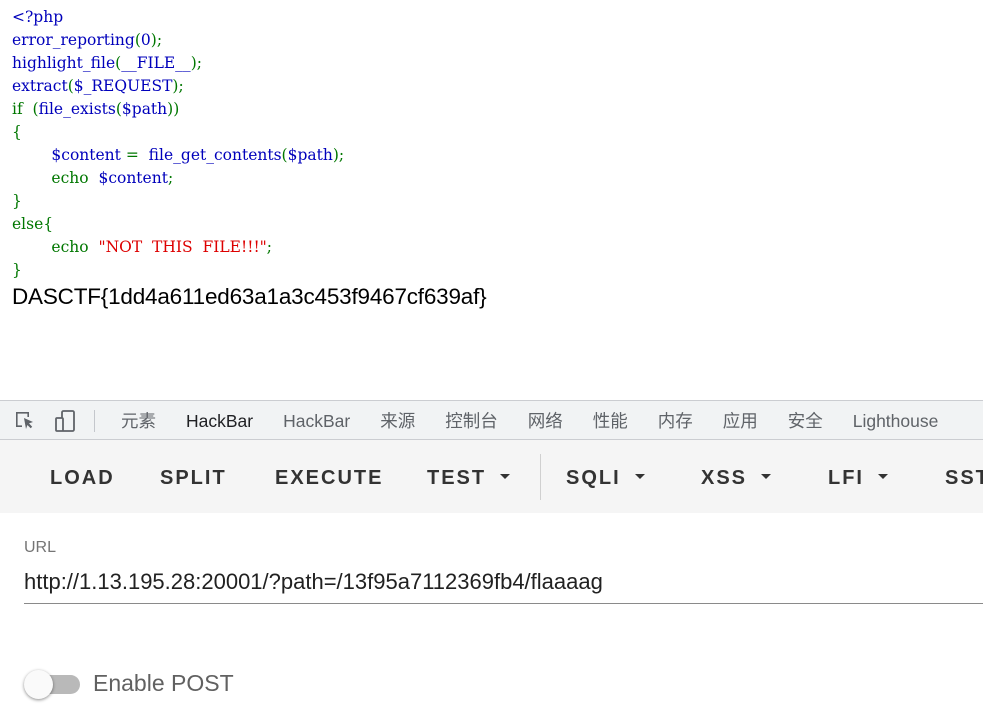  Describe the element at coordinates (846, 478) in the screenshot. I see `lfi-dropdown-label: LFI` at that location.